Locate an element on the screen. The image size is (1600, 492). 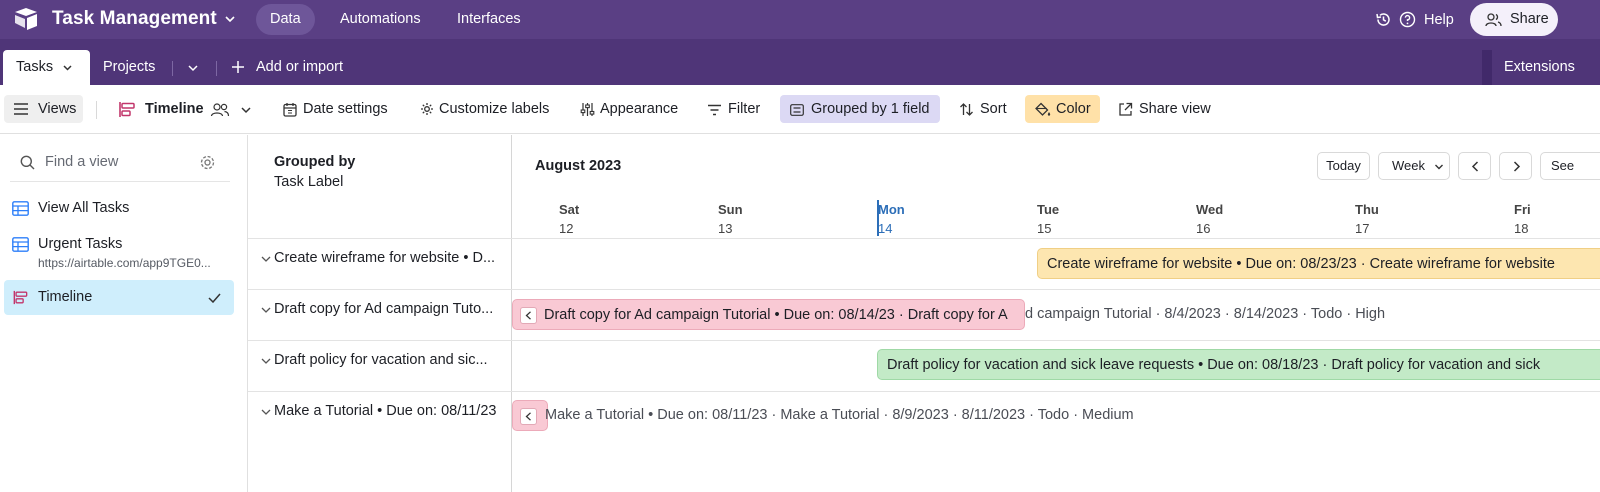
extensions-label: Extensions is located at coordinates (1539, 67).